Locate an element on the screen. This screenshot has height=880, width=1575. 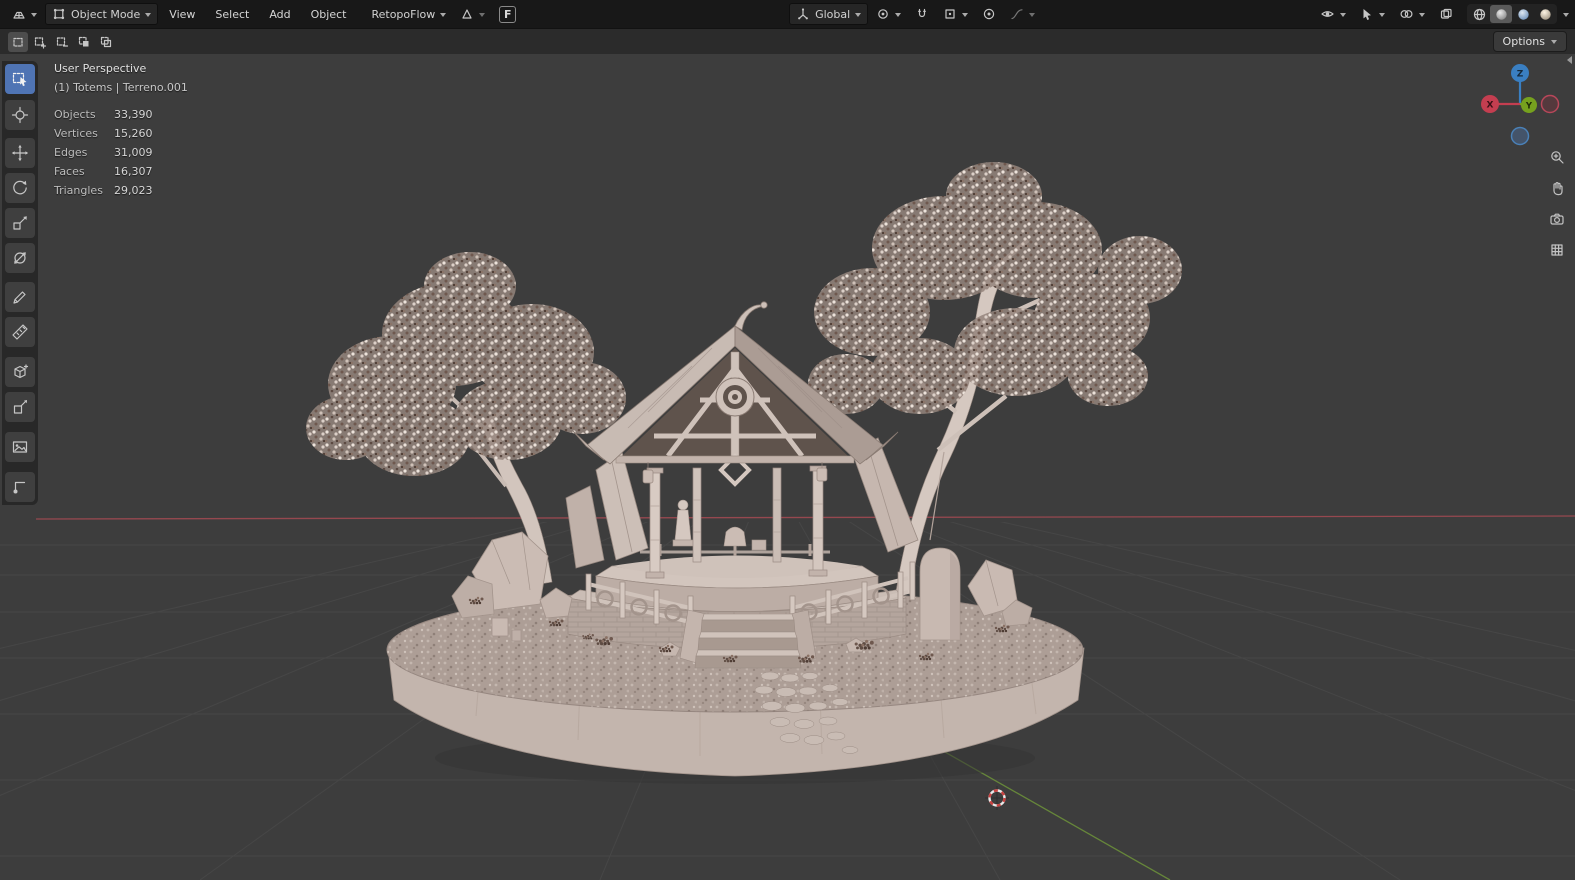
tree-right is located at coordinates (995, 378).